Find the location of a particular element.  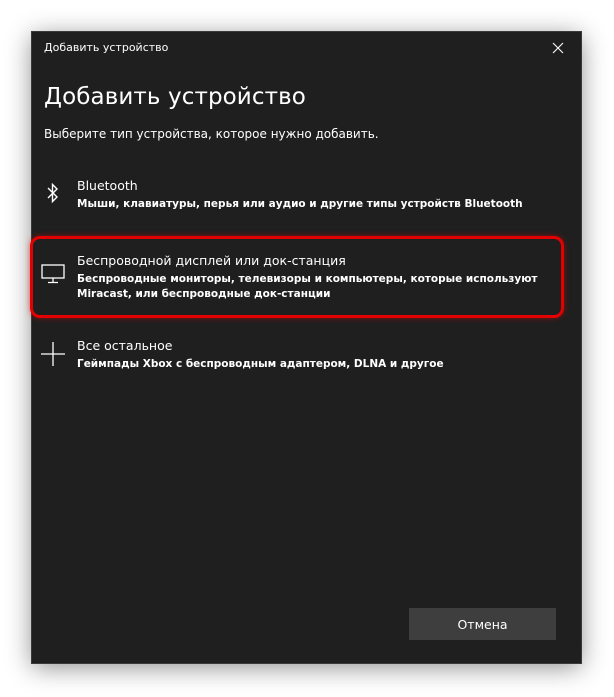

plus-icon is located at coordinates (53, 354).